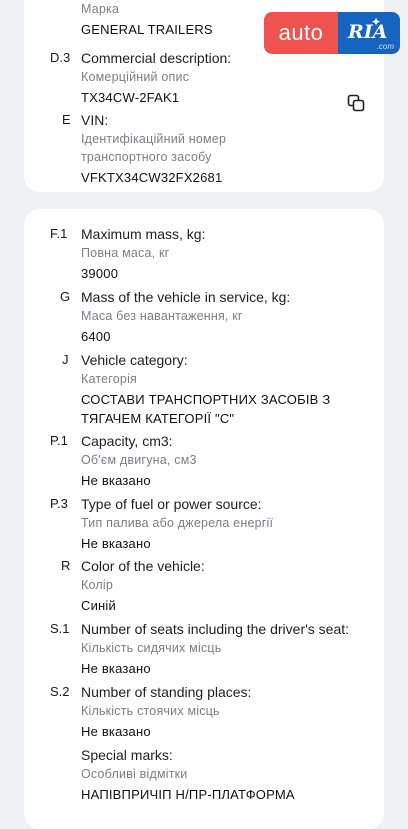 This screenshot has height=829, width=408. What do you see at coordinates (60, 57) in the screenshot?
I see `field-code: D.3` at bounding box center [60, 57].